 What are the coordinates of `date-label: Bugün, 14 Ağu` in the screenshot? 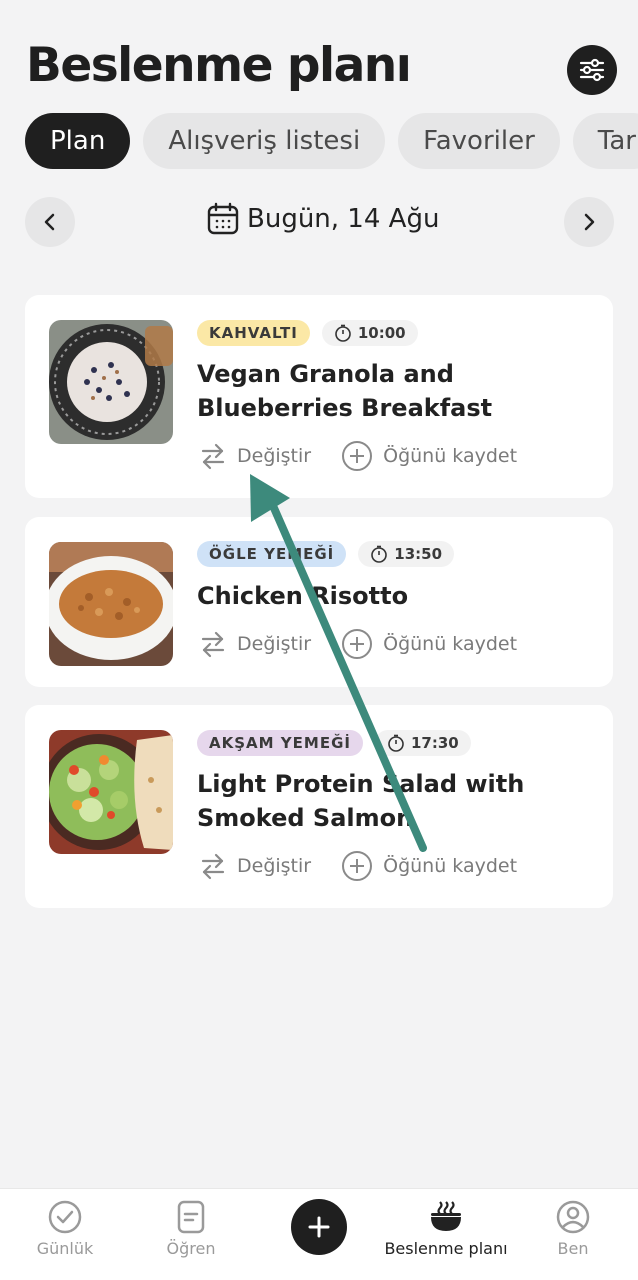 It's located at (343, 219).